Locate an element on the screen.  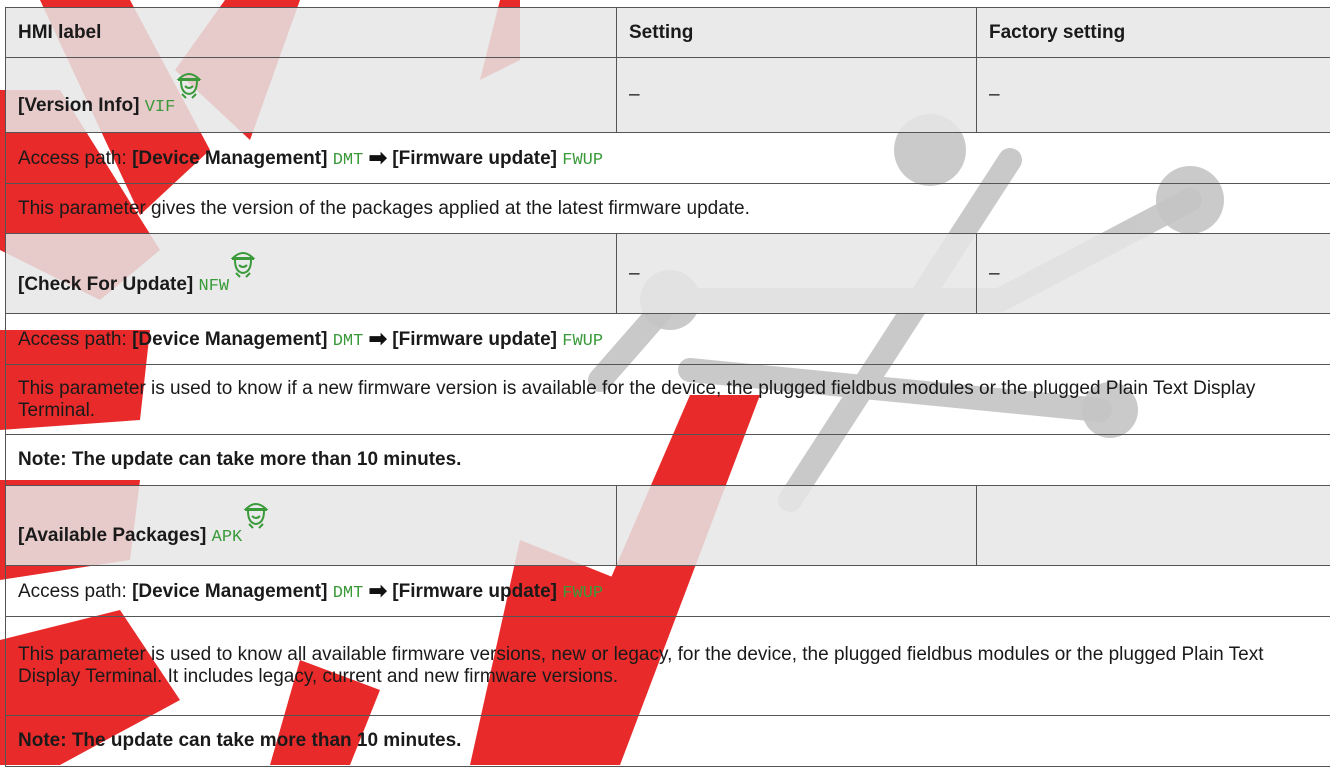
param-label-cell: [Version Info] VIF is located at coordinates (311, 95).